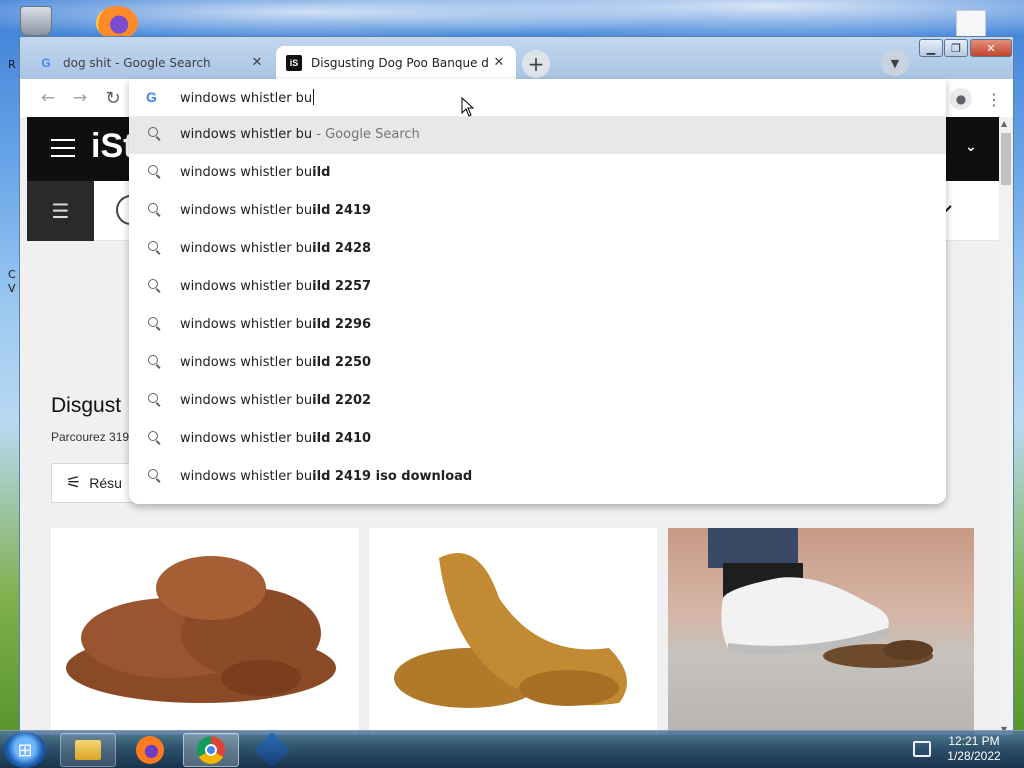  Describe the element at coordinates (956, 48) in the screenshot. I see `maximize-button: ❐` at that location.